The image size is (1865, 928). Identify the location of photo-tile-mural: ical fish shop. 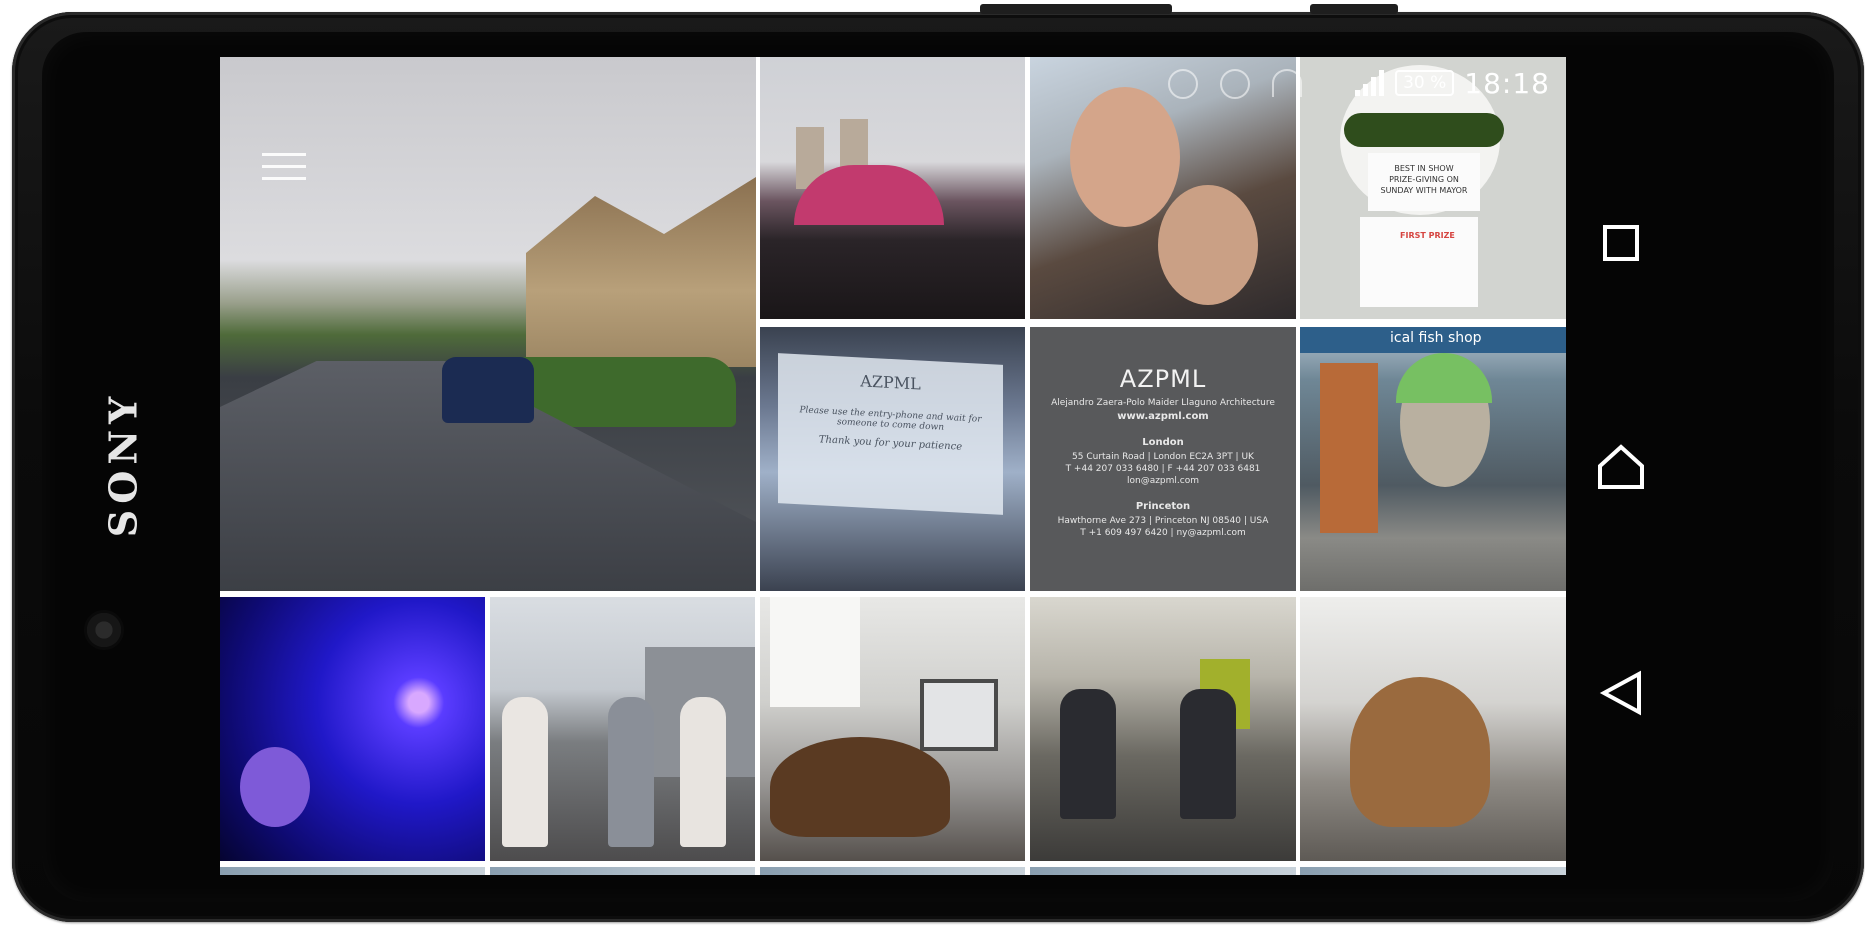
(1433, 459).